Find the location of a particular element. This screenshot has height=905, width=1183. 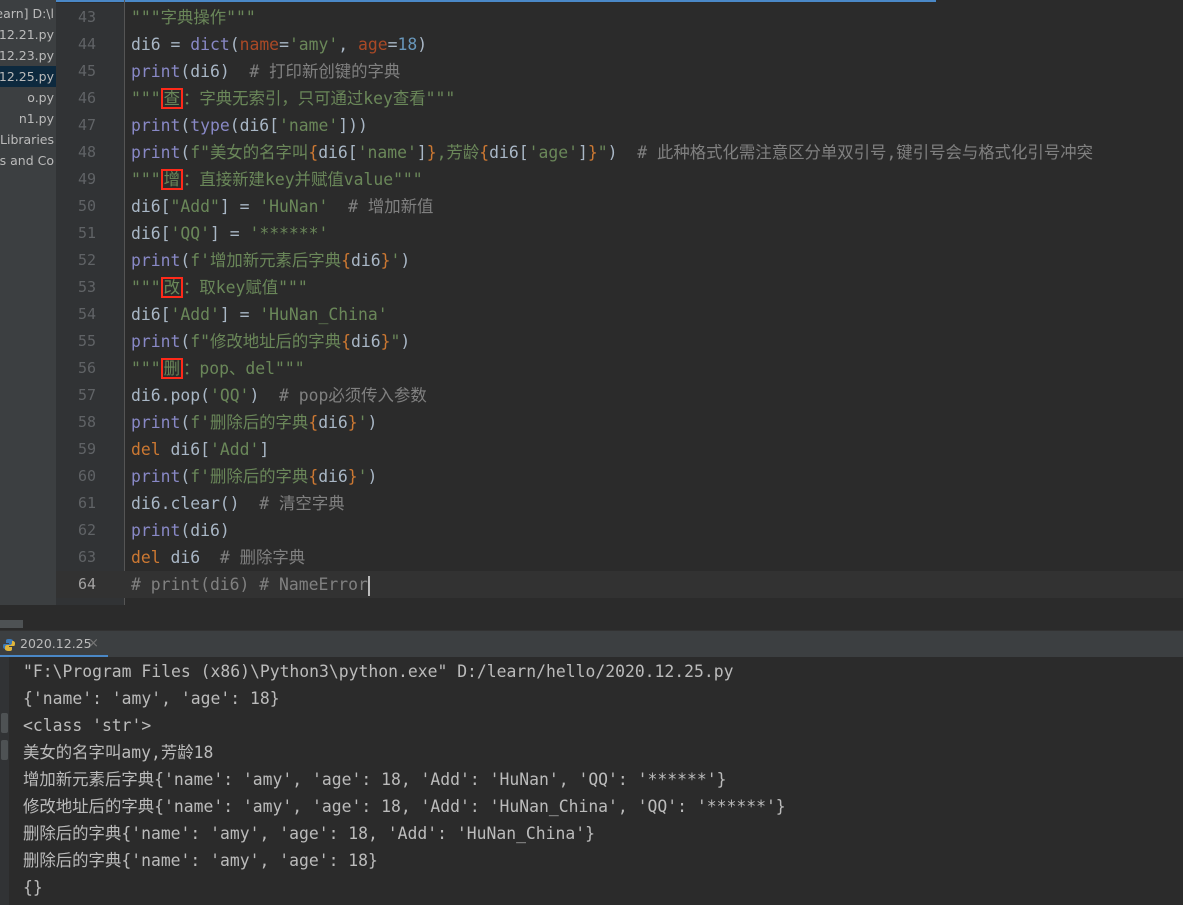

console-marker is located at coordinates (4, 750).